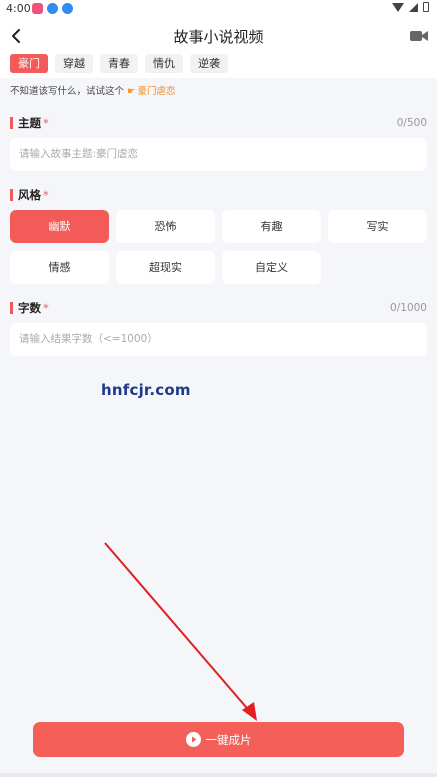 This screenshot has height=777, width=437. Describe the element at coordinates (419, 36) in the screenshot. I see `video-camera-icon` at that location.